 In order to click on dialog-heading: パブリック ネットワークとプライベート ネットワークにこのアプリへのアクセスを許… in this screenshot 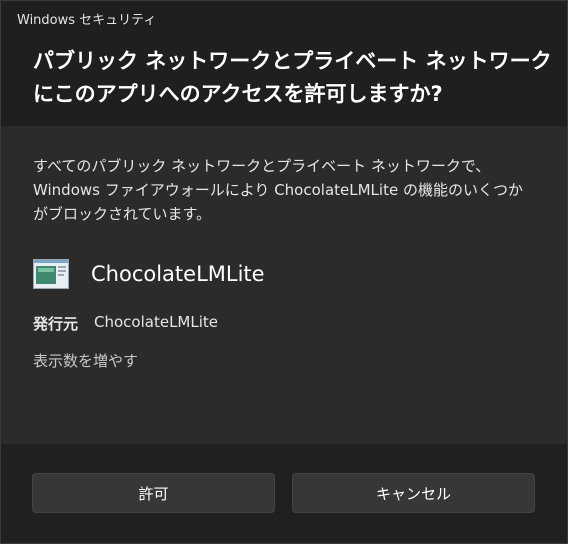, I will do `click(292, 77)`.